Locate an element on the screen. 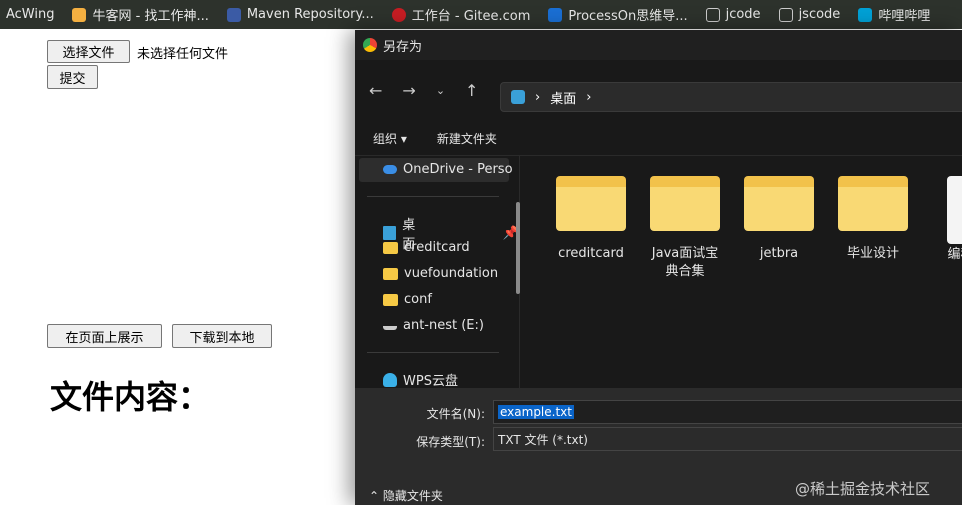 The width and height of the screenshot is (962, 505). chevron-down-icon: ⌄ is located at coordinates (440, 90).